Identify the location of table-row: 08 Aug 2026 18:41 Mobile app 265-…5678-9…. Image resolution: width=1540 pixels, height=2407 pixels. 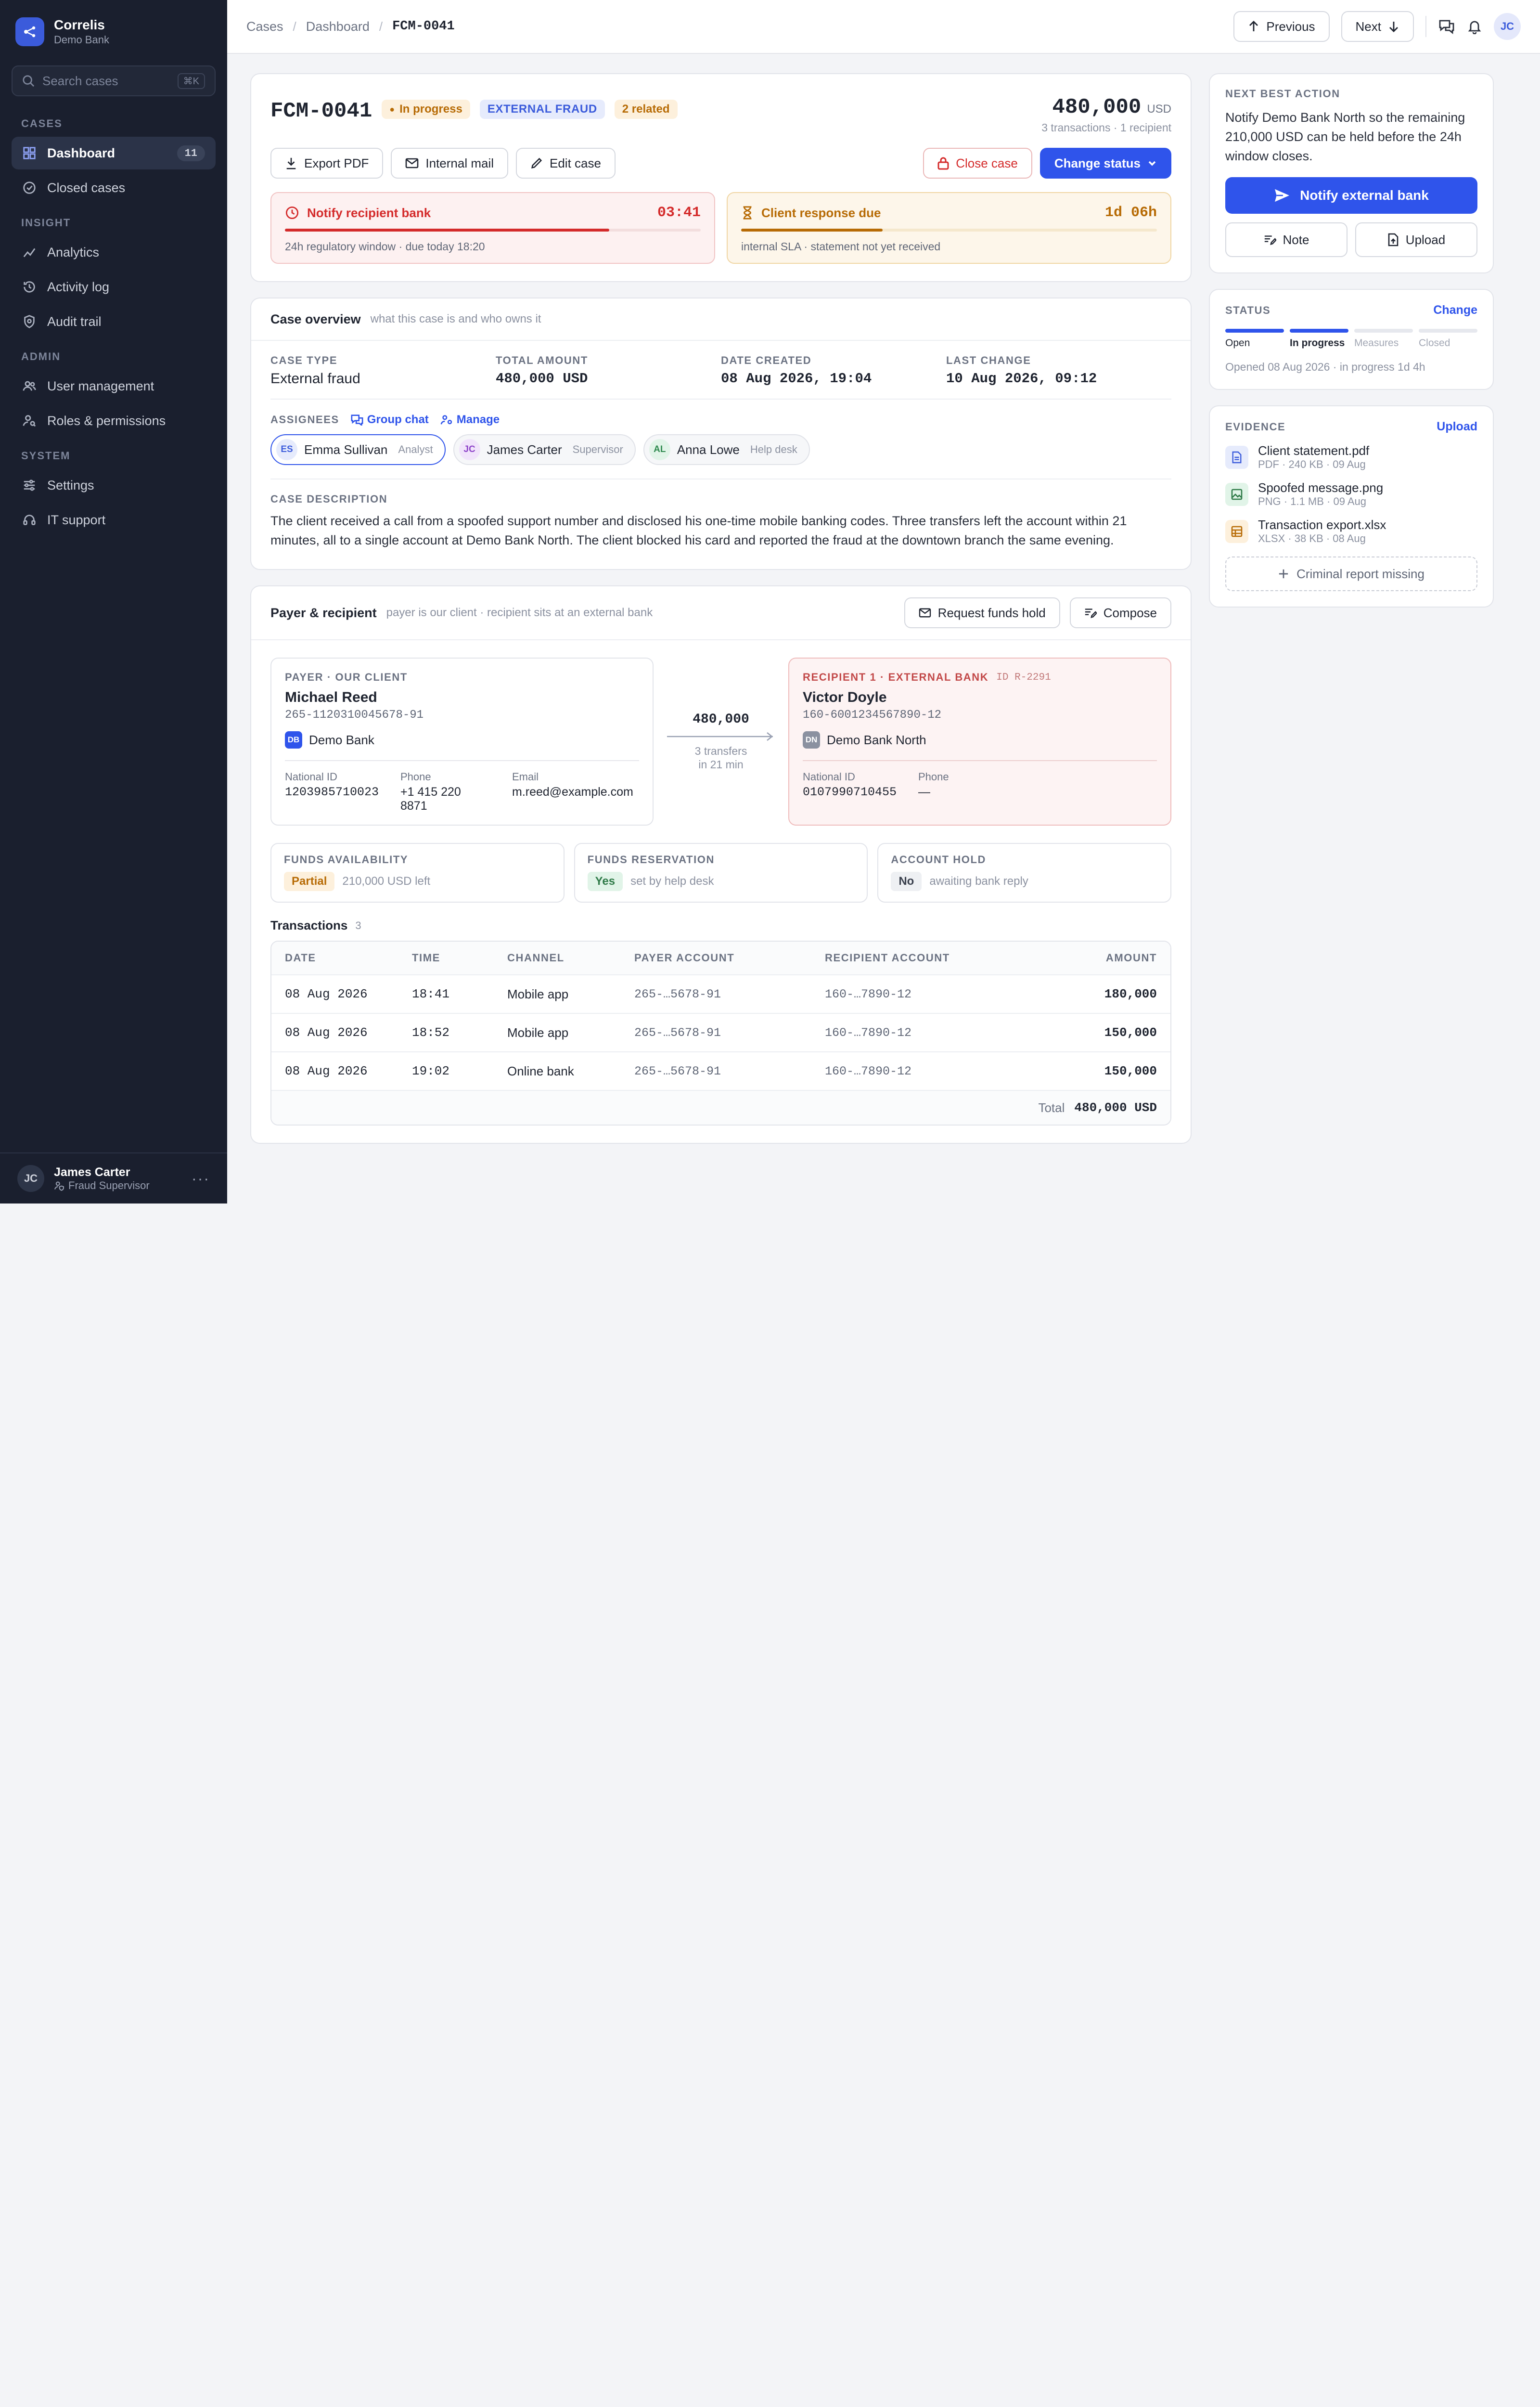
(720, 993).